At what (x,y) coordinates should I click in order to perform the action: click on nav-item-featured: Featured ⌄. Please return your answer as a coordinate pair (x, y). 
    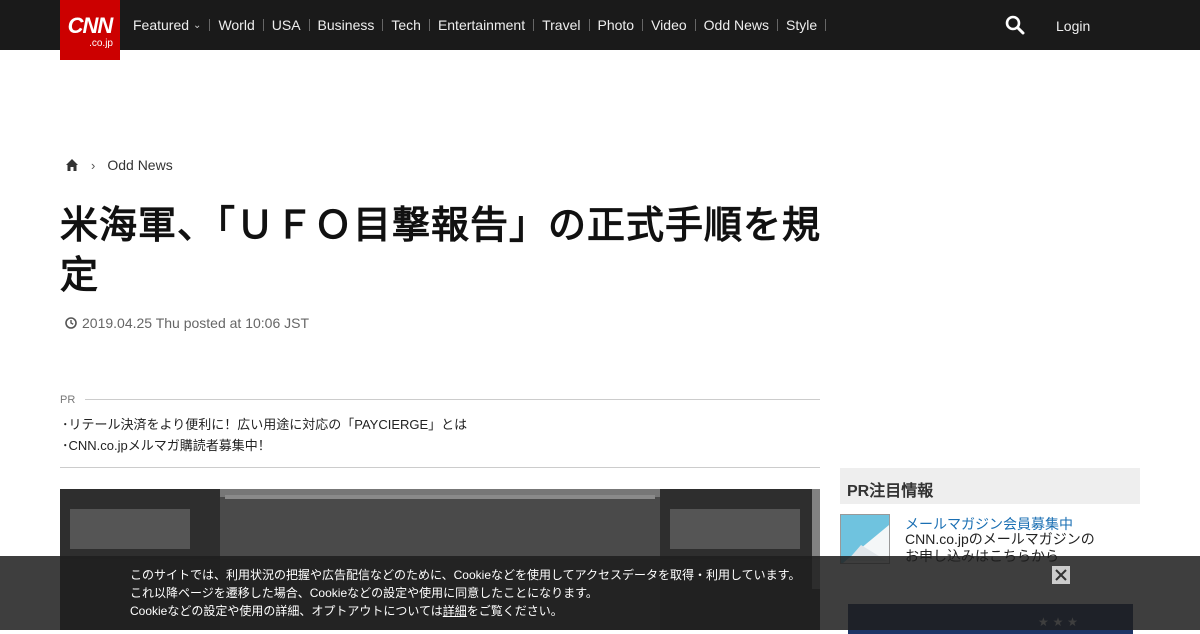
    Looking at the image, I should click on (167, 25).